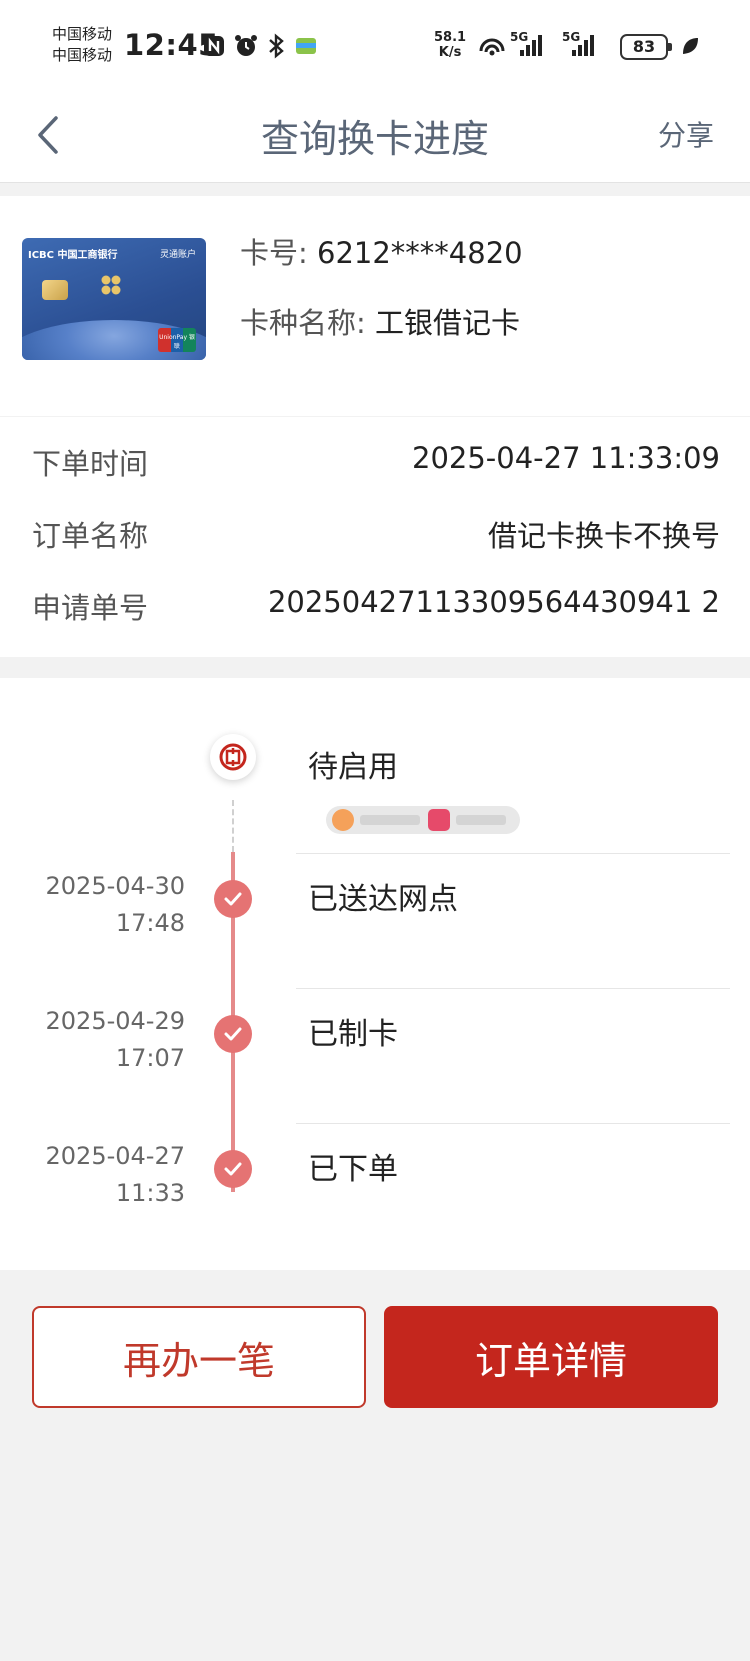 This screenshot has height=1661, width=750. I want to click on share-button: 分享, so click(686, 134).